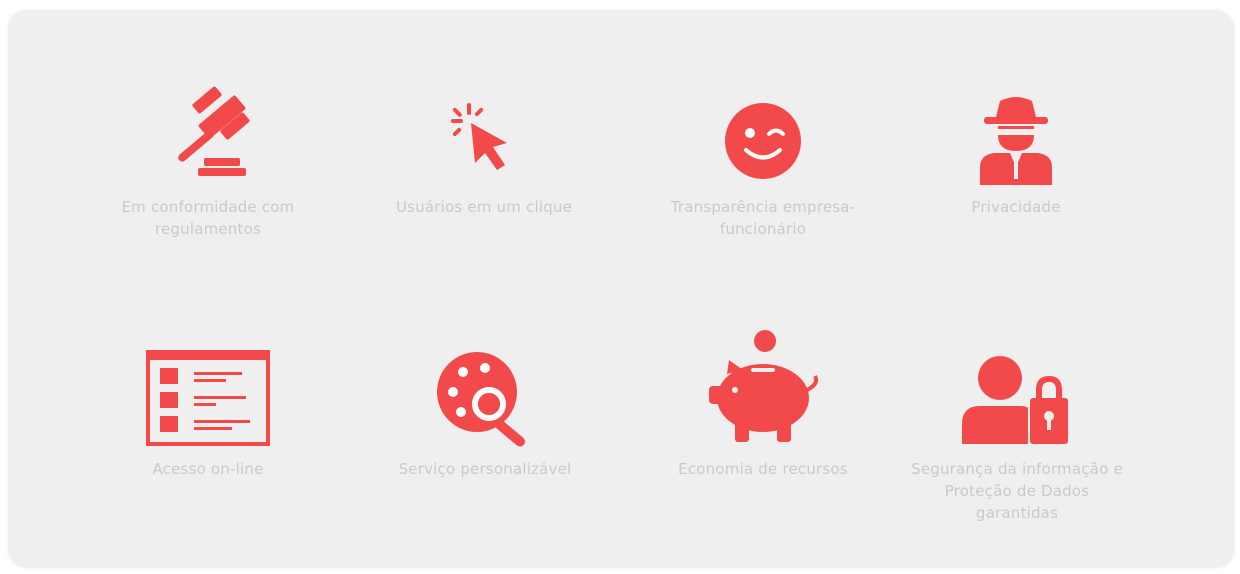 This screenshot has width=1240, height=574. Describe the element at coordinates (208, 398) in the screenshot. I see `browser-window-icon` at that location.